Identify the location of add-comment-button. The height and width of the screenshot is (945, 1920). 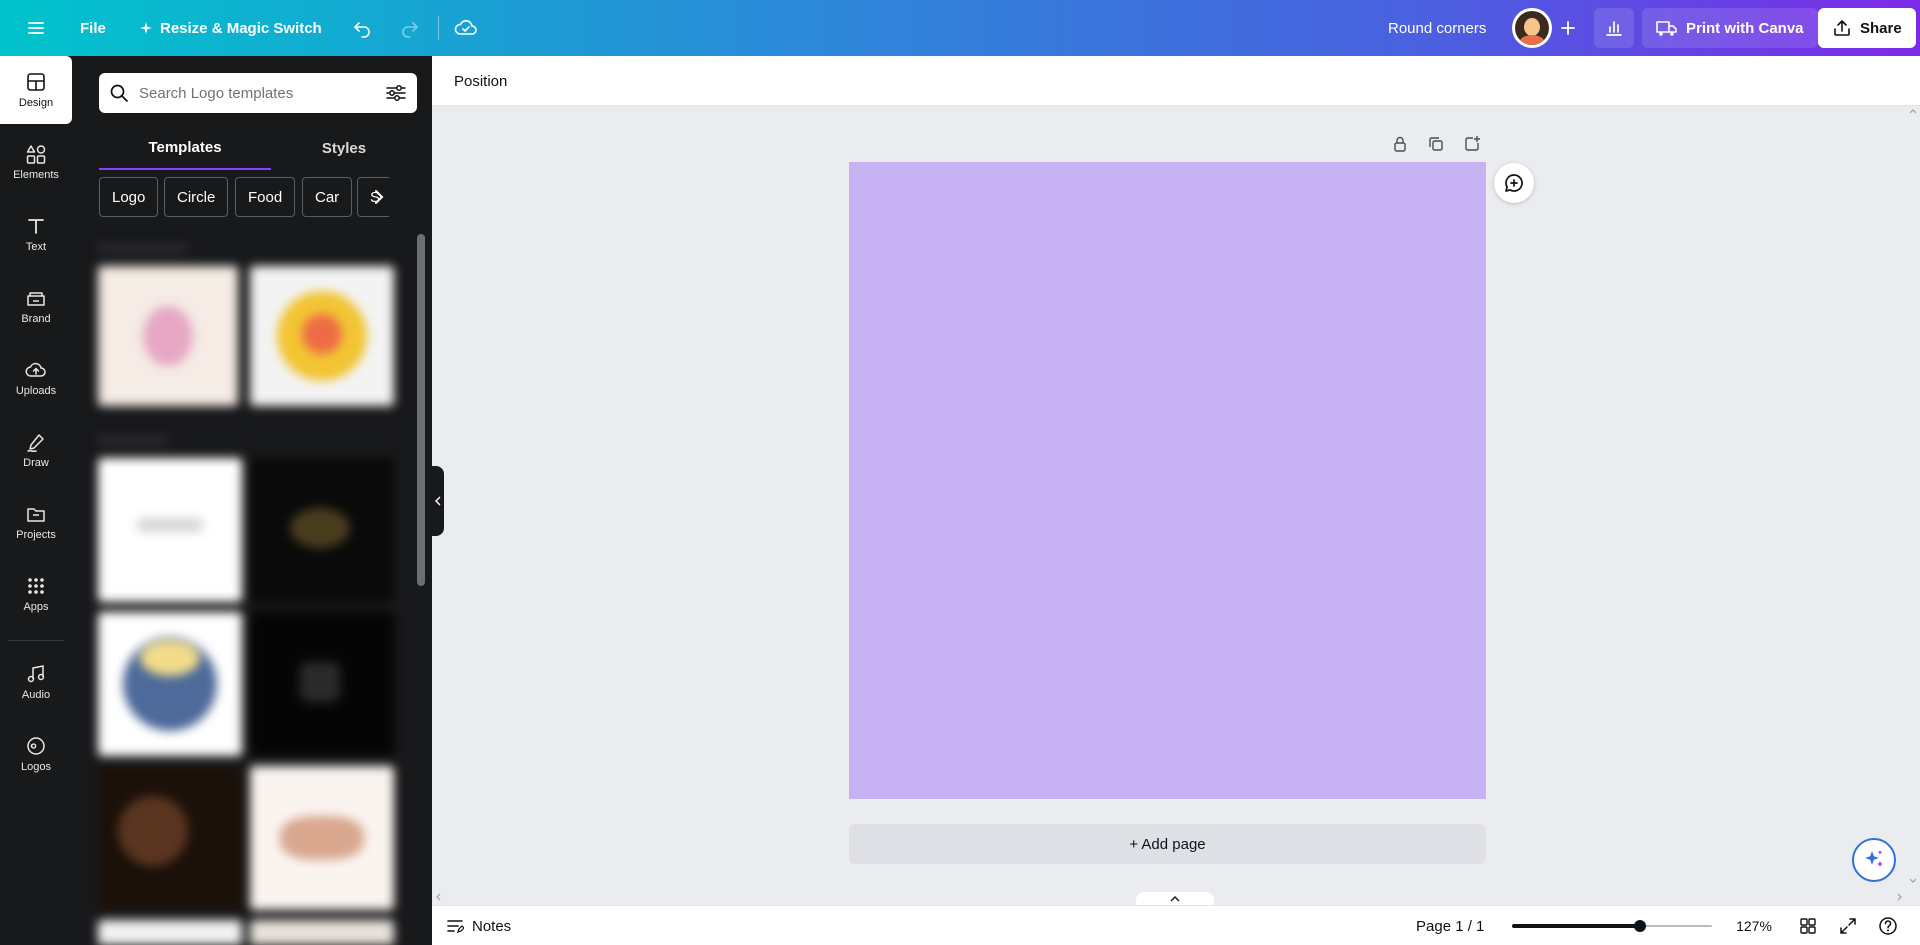
(1514, 183).